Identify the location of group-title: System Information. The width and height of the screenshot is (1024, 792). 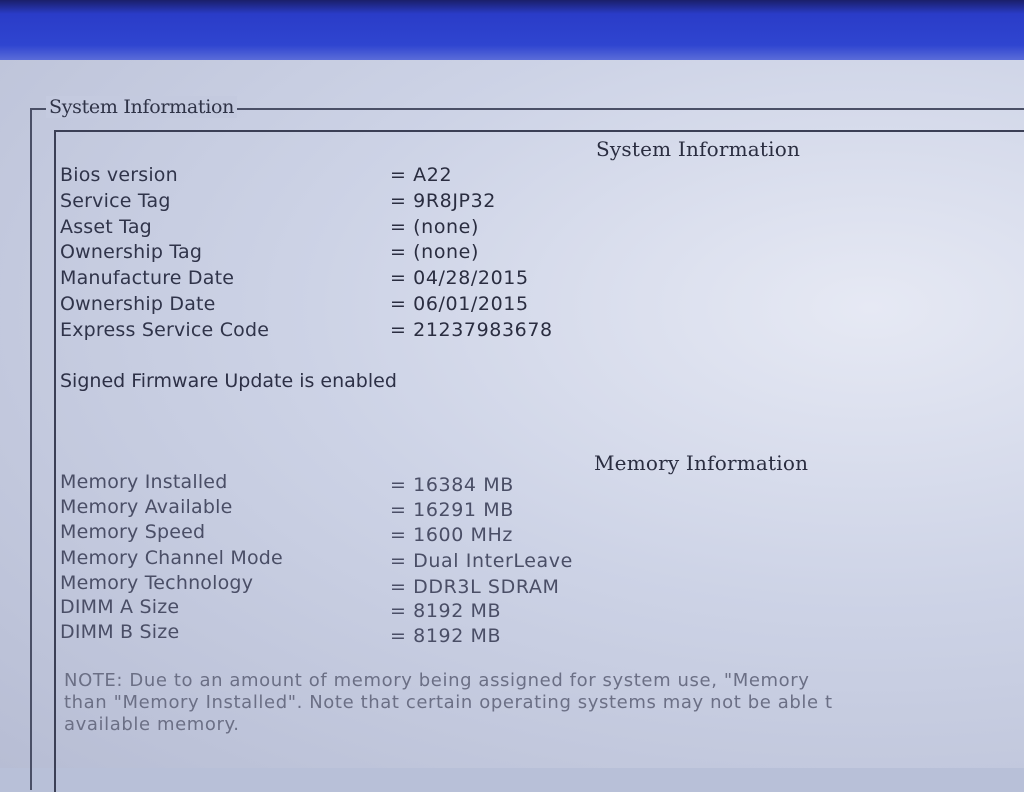
(142, 107).